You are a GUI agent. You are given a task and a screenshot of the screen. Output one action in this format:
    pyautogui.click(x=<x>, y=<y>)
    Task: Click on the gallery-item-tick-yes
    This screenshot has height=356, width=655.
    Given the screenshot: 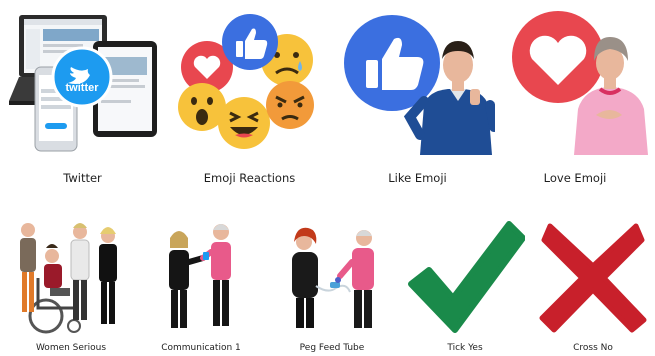 What is the action you would take?
    pyautogui.click(x=465, y=277)
    